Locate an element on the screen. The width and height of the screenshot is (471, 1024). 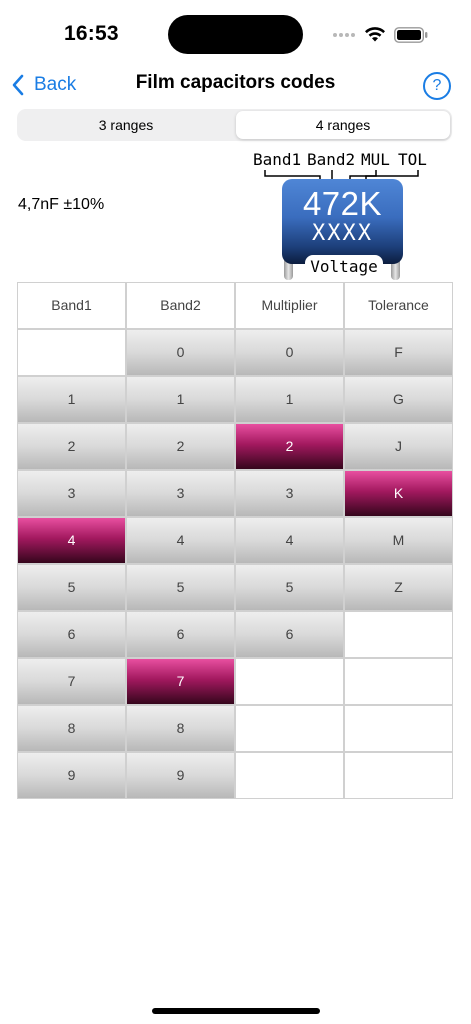
band2-option: 9 is located at coordinates (180, 775).